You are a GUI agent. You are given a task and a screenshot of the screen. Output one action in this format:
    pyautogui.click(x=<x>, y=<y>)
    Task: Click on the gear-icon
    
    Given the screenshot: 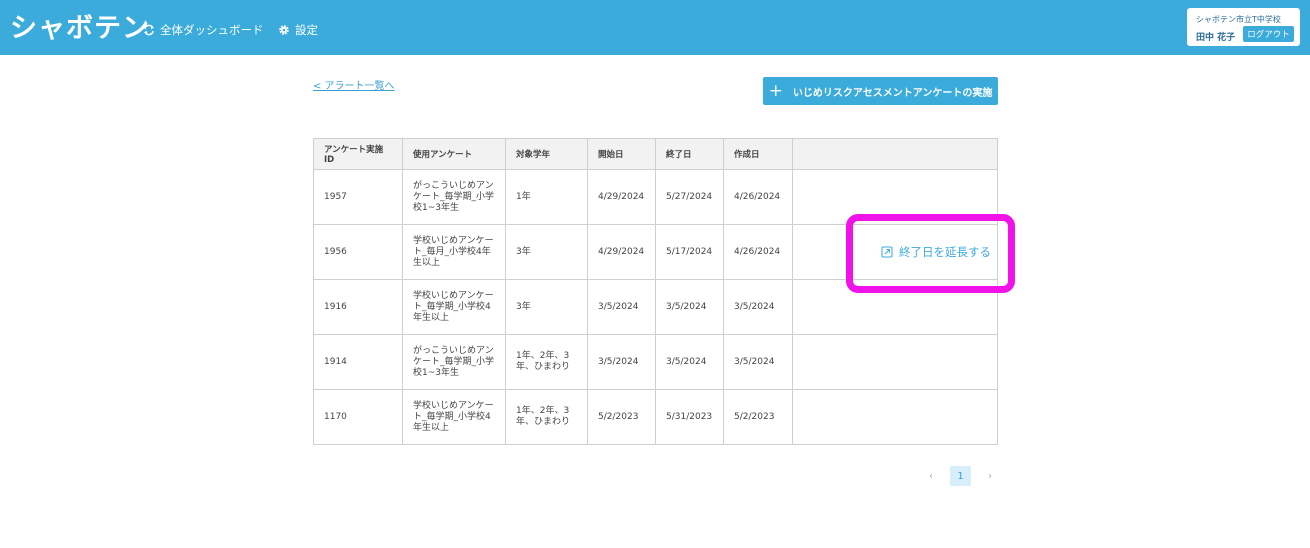 What is the action you would take?
    pyautogui.click(x=284, y=30)
    